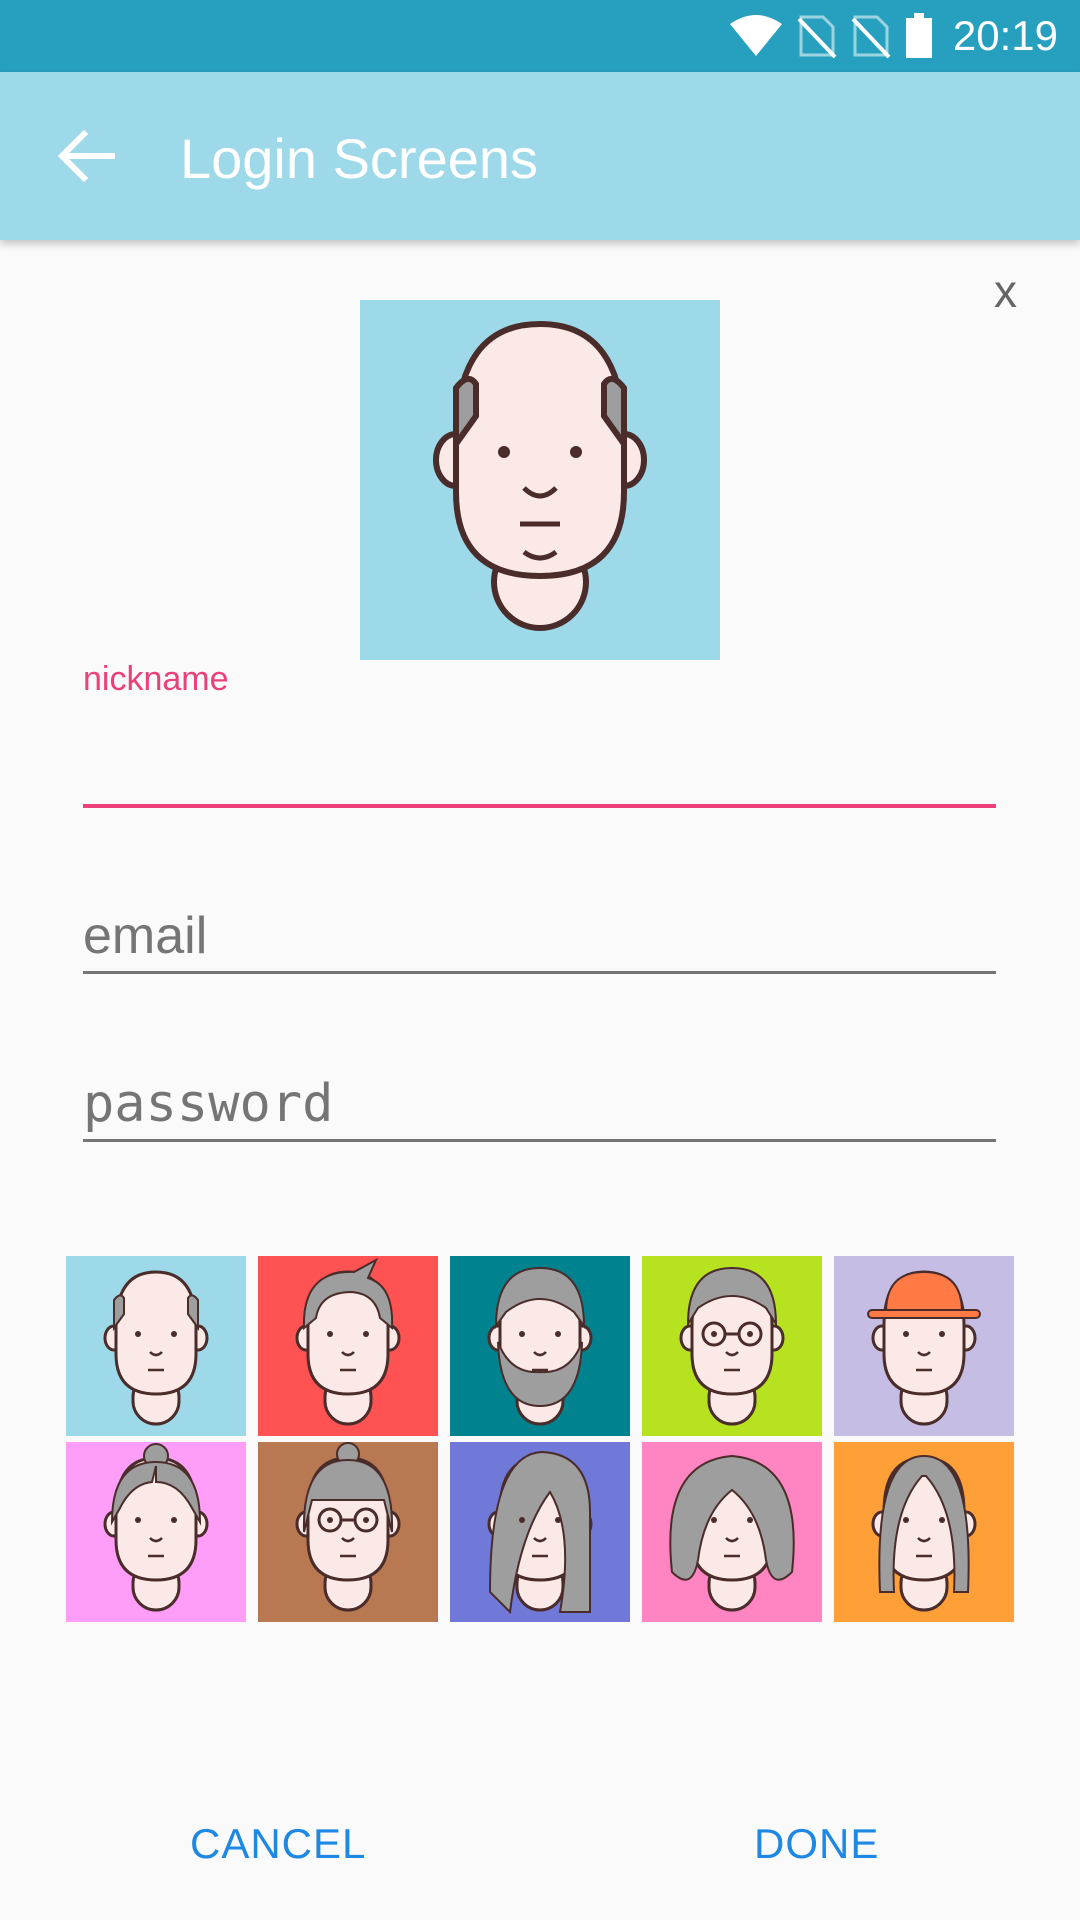 This screenshot has height=1920, width=1080. I want to click on battery-icon, so click(918, 35).